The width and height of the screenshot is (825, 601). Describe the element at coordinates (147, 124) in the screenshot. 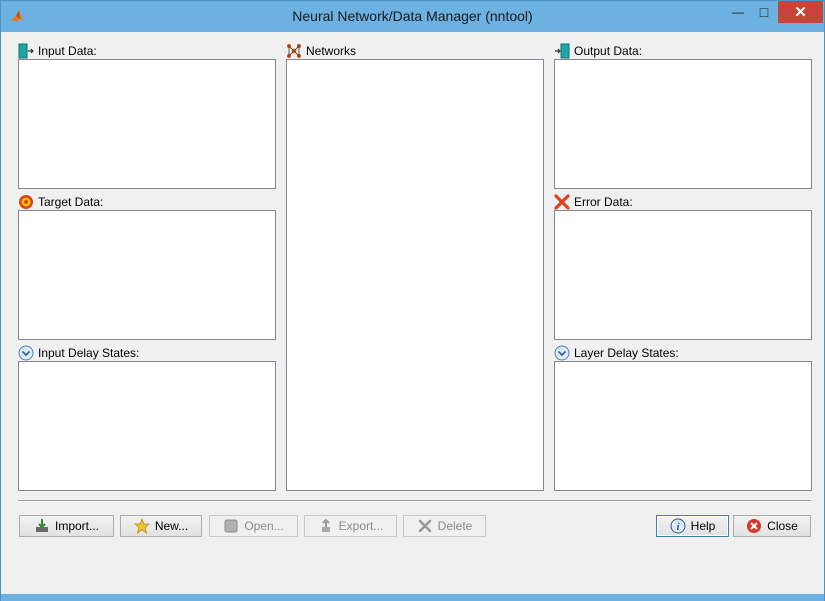

I see `input-data-list` at that location.